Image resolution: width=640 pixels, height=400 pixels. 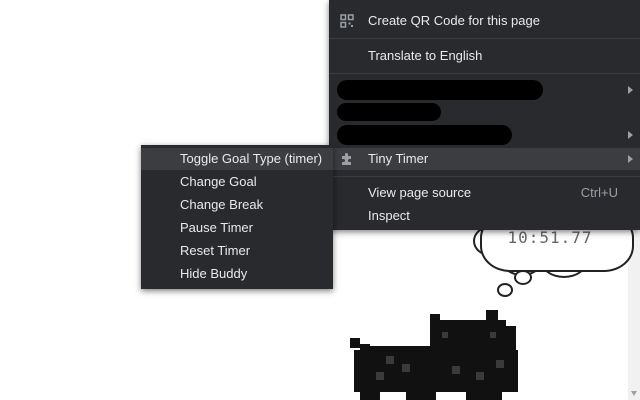 I want to click on submenu-item-change-break: Change Break, so click(x=237, y=205).